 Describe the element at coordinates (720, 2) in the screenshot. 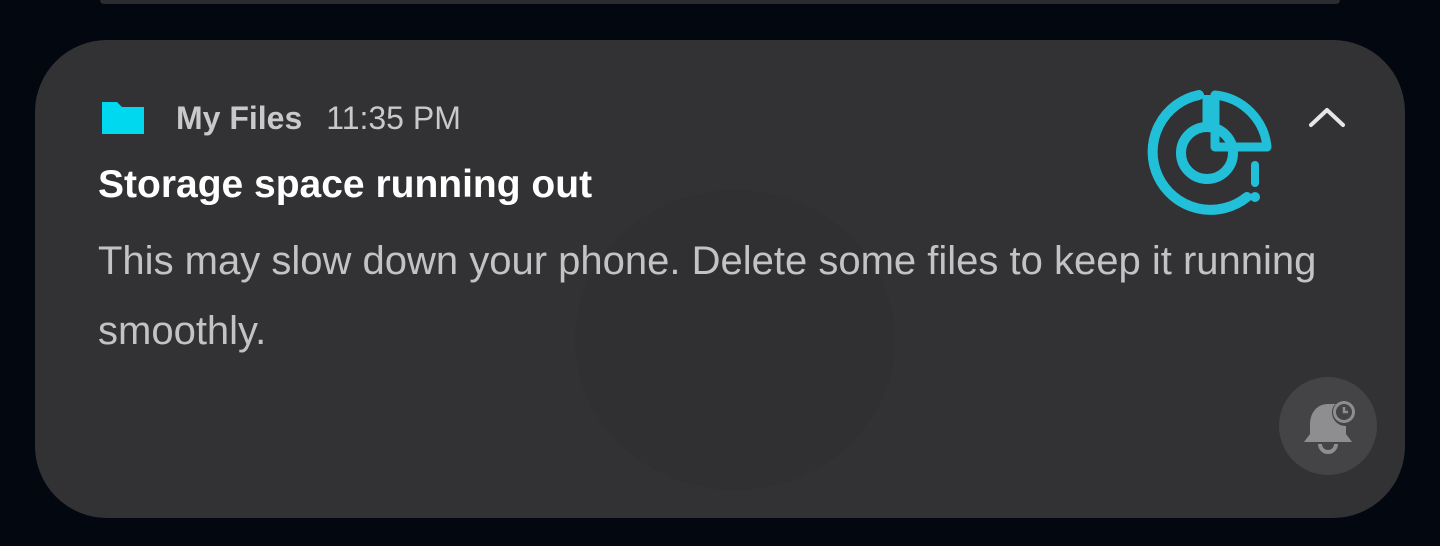

I see `previous-notification-edge` at that location.